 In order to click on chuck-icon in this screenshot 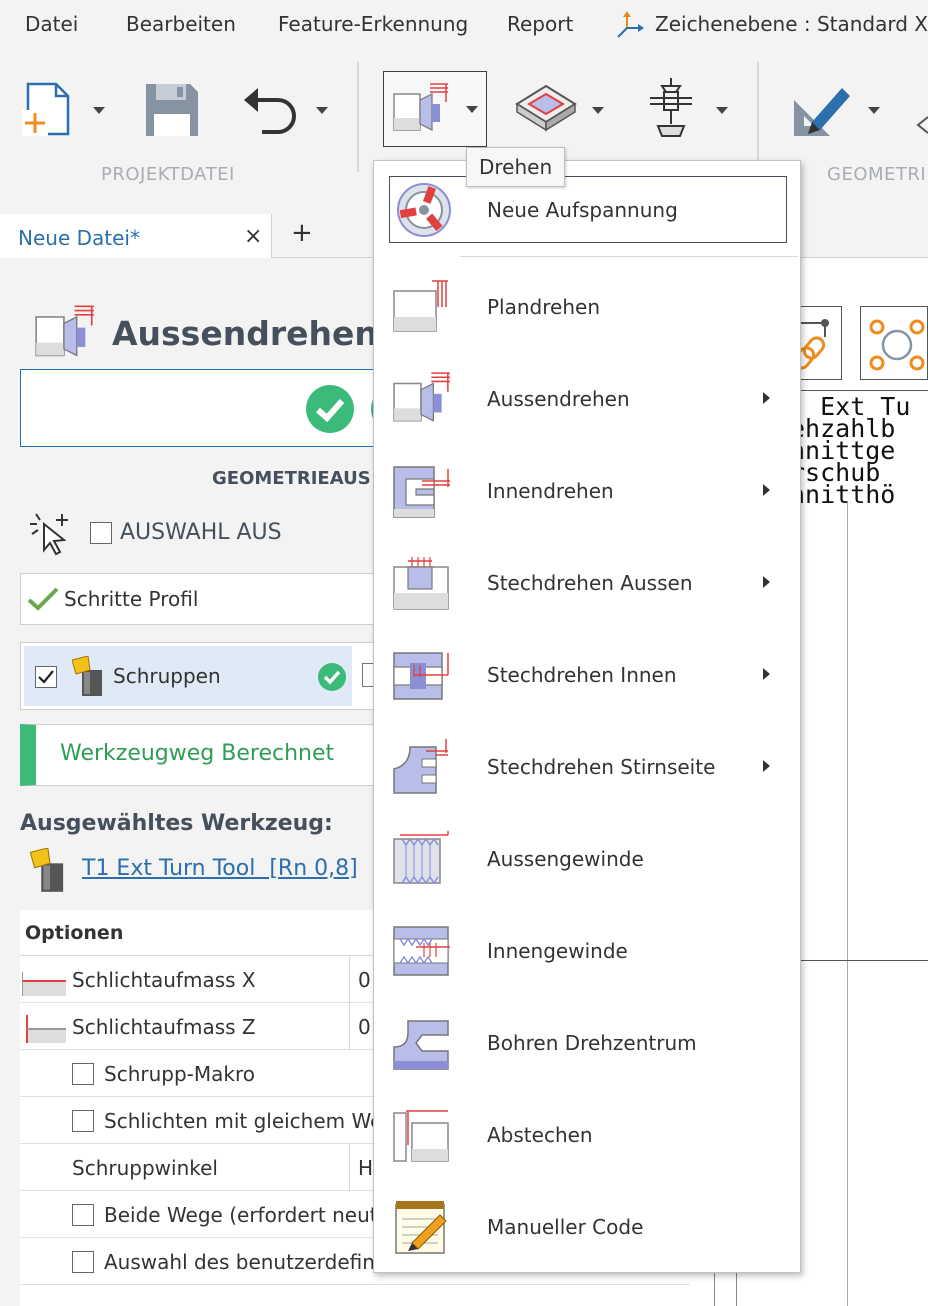, I will do `click(424, 210)`.